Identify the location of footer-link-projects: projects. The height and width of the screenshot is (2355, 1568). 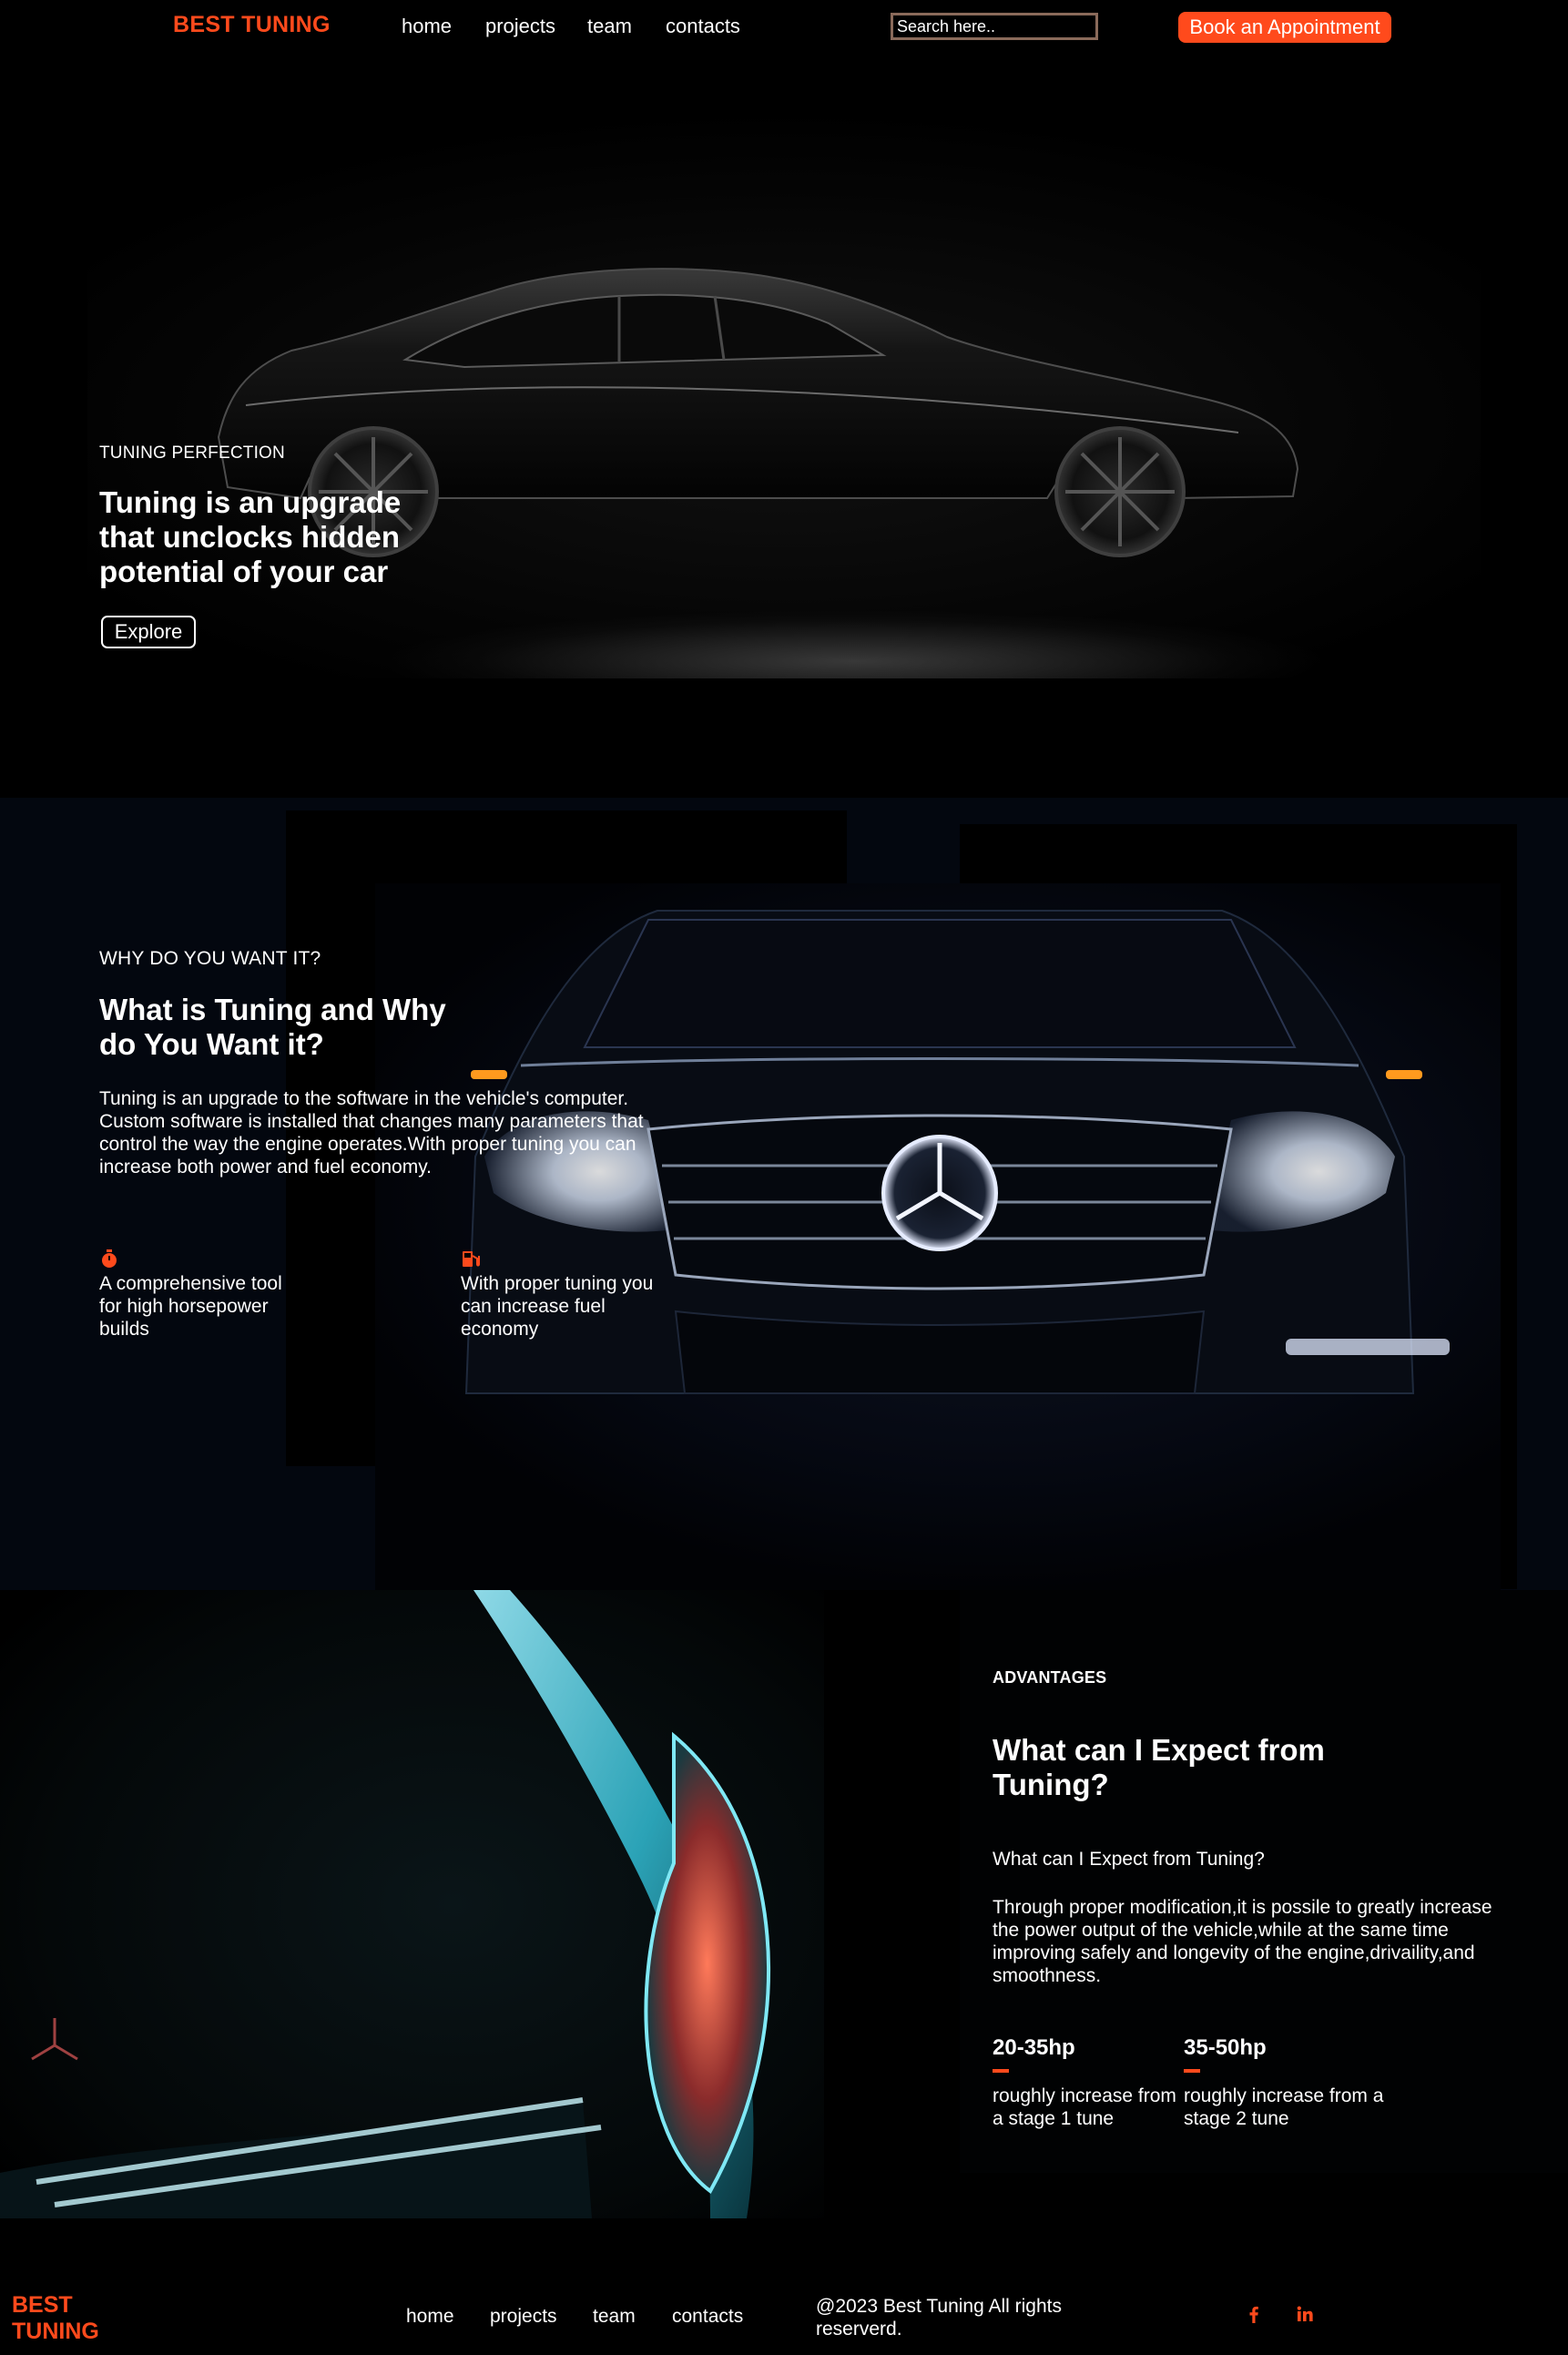
(524, 2317).